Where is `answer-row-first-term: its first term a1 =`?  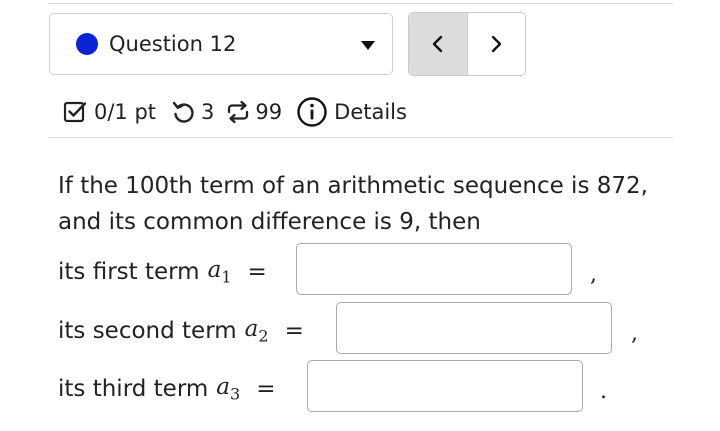
answer-row-first-term: its first term a1 = is located at coordinates (162, 272).